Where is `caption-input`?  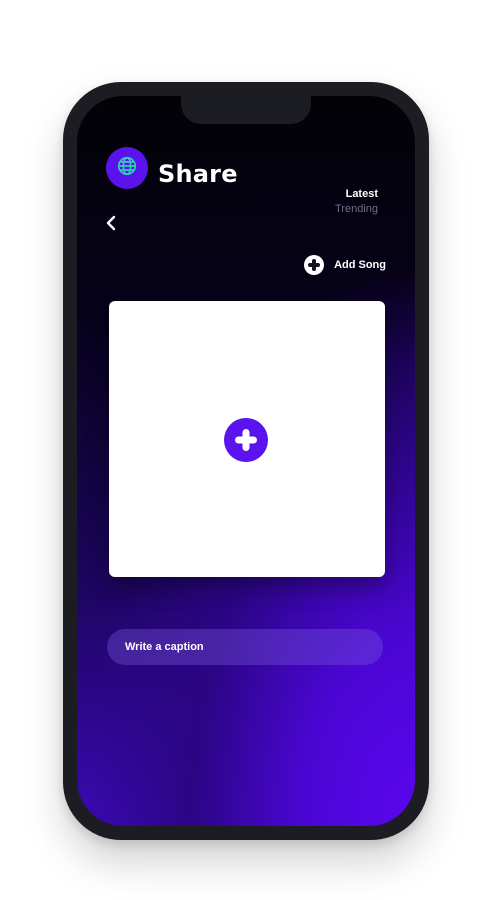 caption-input is located at coordinates (245, 647).